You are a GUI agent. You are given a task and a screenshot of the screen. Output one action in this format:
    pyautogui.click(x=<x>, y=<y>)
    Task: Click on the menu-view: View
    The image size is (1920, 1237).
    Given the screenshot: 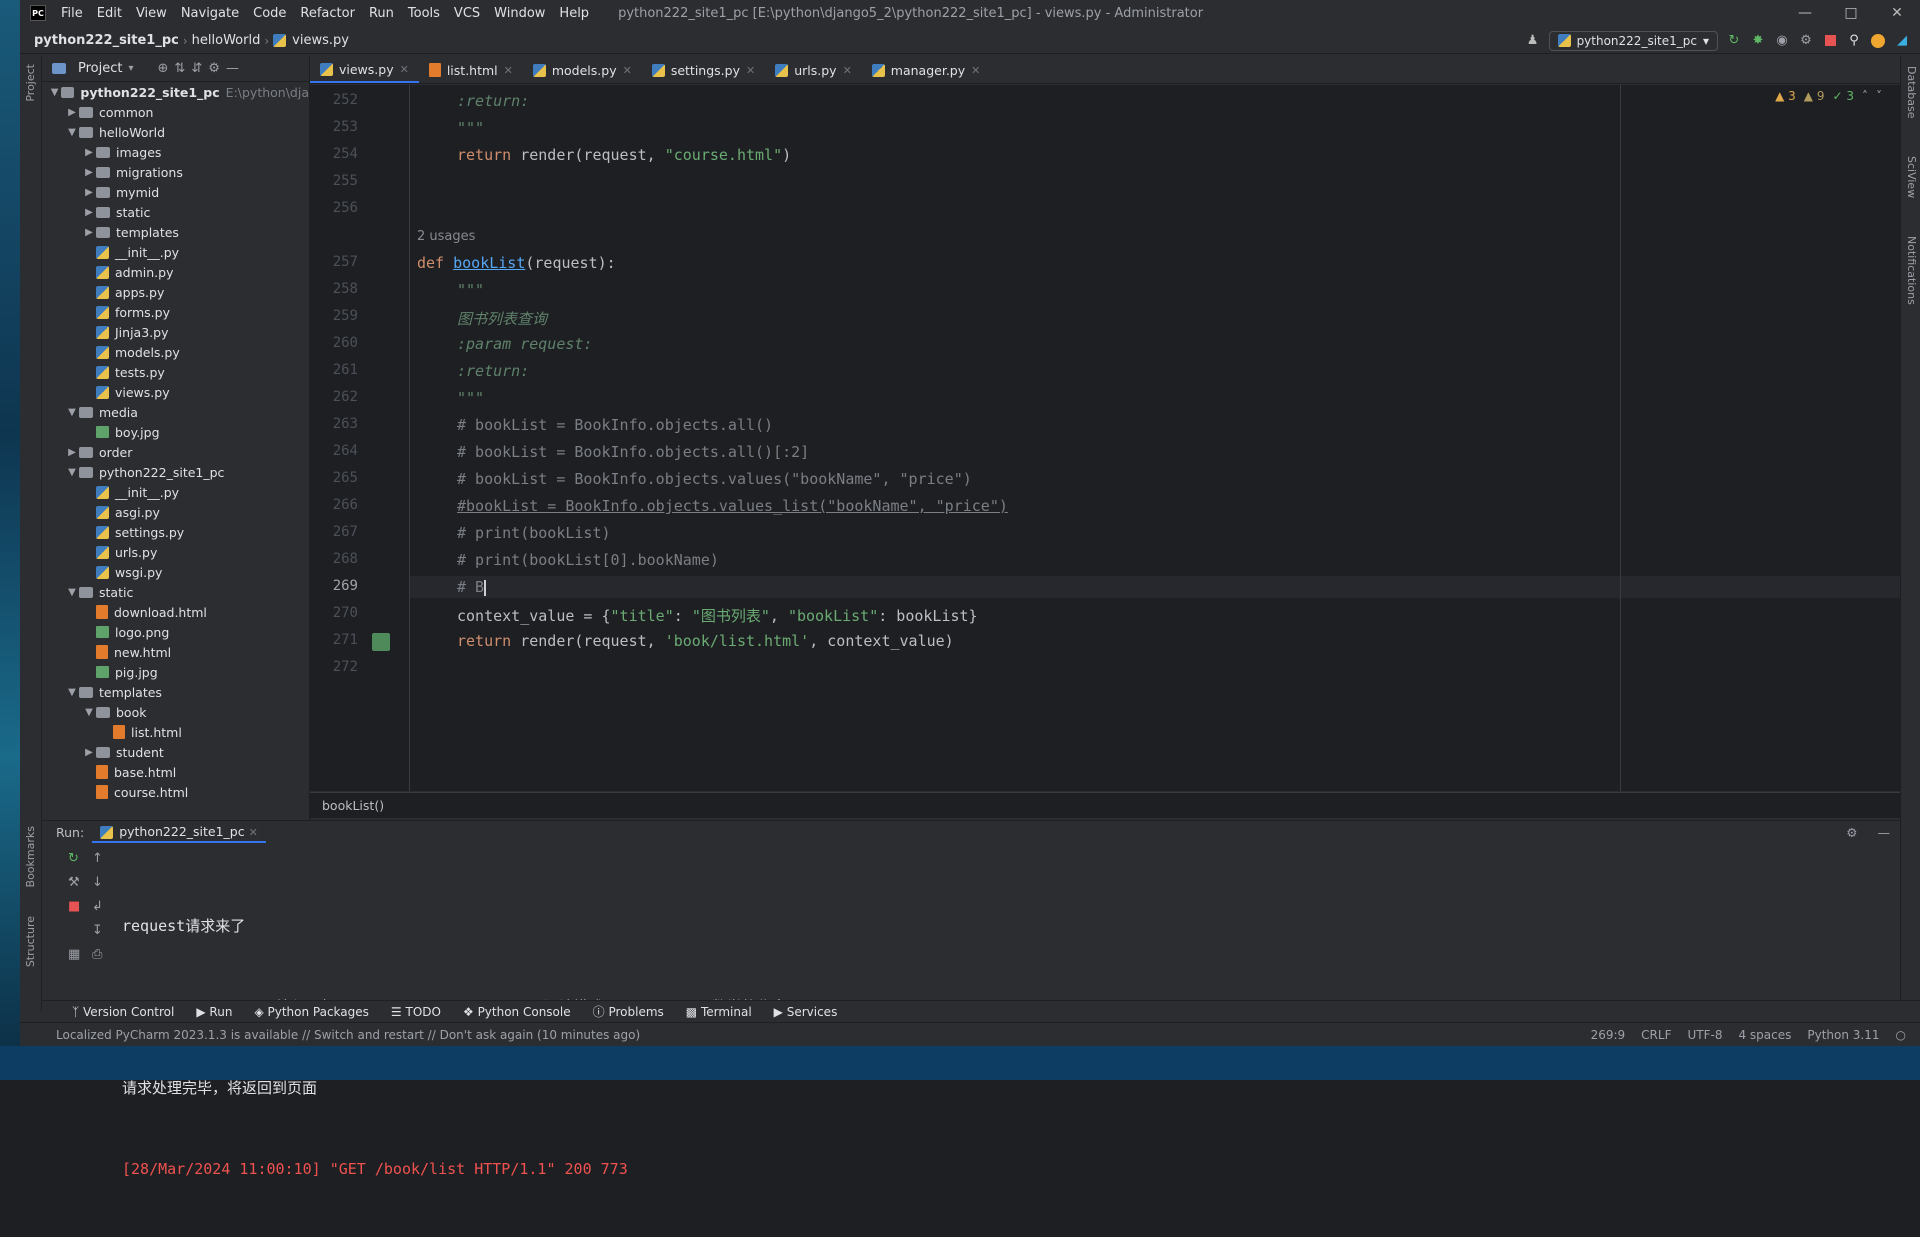 What is the action you would take?
    pyautogui.click(x=151, y=13)
    